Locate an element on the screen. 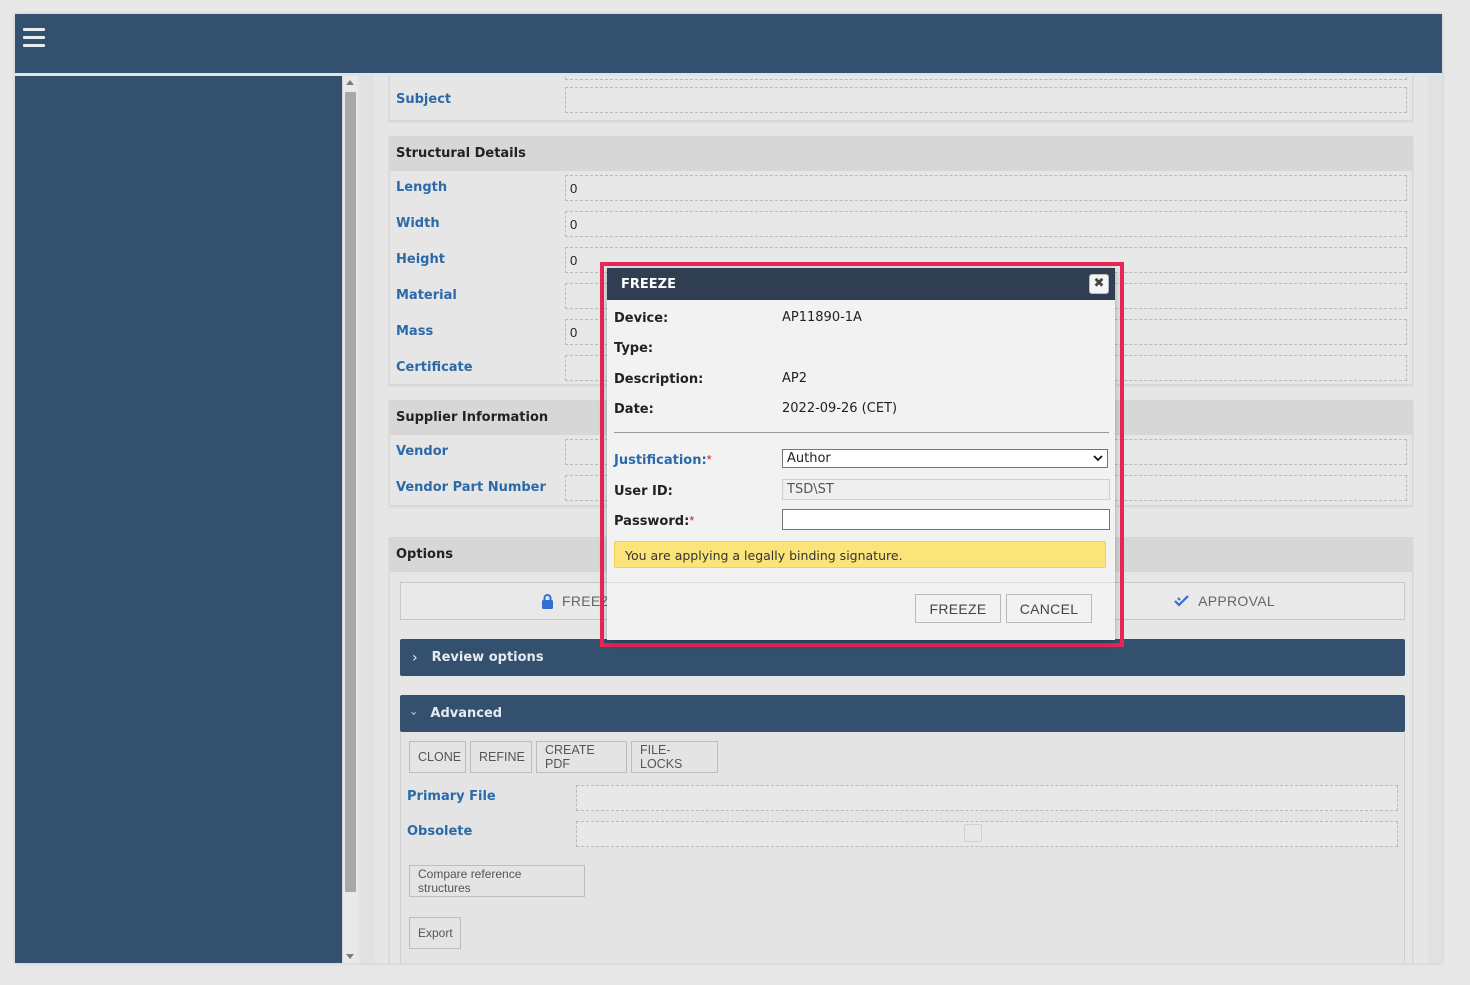 This screenshot has width=1470, height=985. device-label: Device: is located at coordinates (641, 318).